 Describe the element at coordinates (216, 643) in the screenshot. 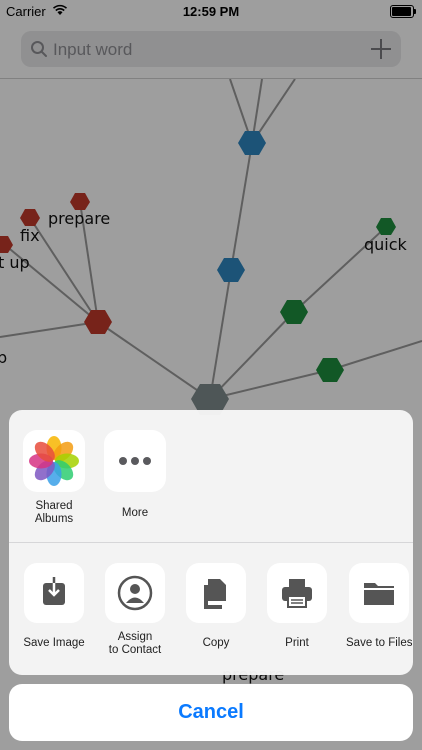

I see `action-label: Copy` at that location.